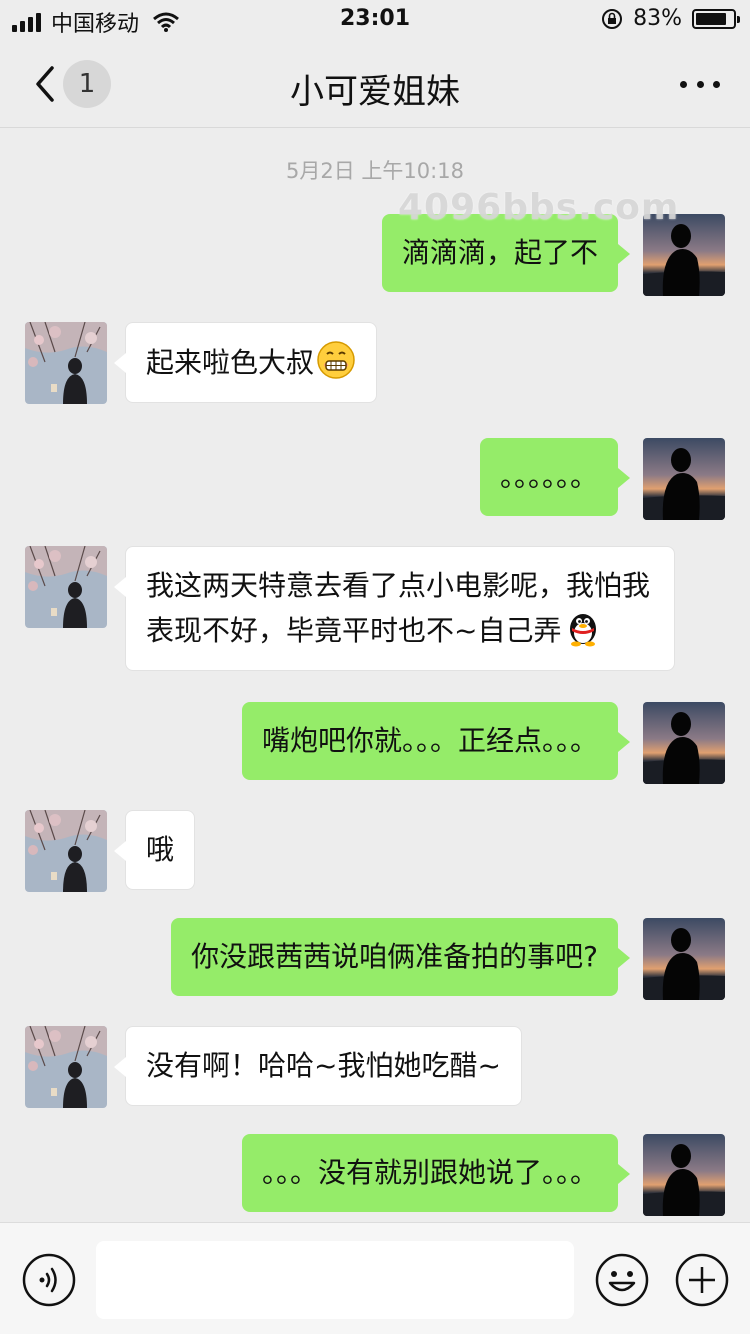  Describe the element at coordinates (375, 171) in the screenshot. I see `message-timestamp: 5月2日 上午10:18` at that location.